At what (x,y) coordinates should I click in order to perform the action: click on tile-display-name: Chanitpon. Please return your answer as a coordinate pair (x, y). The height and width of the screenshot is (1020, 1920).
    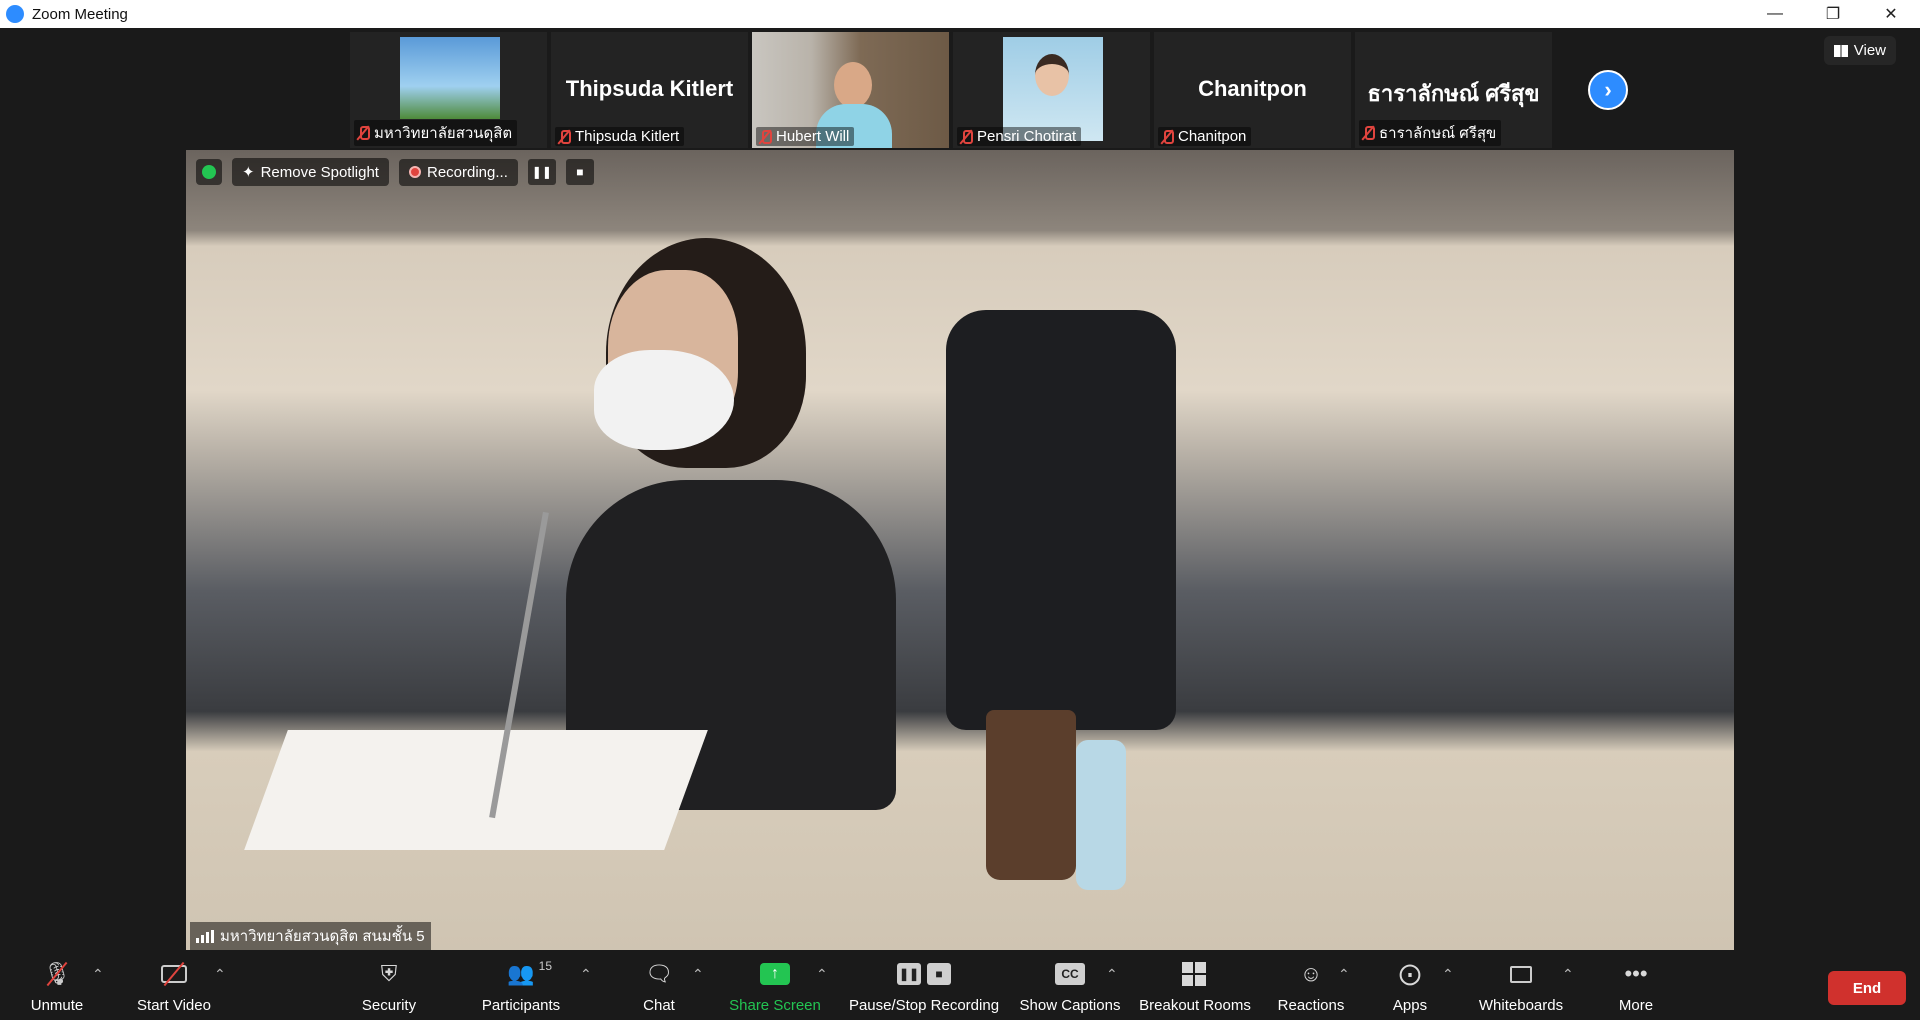
    Looking at the image, I should click on (1252, 88).